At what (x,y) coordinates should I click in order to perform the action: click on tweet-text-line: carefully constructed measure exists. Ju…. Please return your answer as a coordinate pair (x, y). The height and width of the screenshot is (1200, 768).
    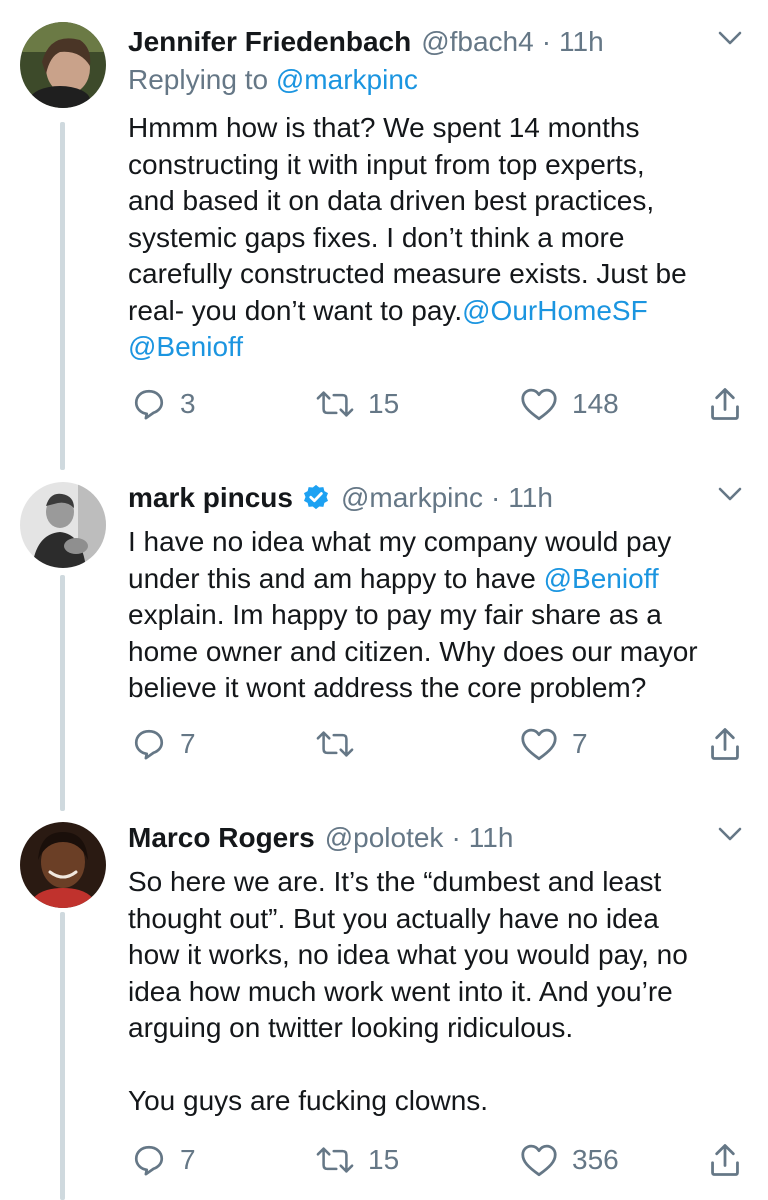
    Looking at the image, I should click on (407, 273).